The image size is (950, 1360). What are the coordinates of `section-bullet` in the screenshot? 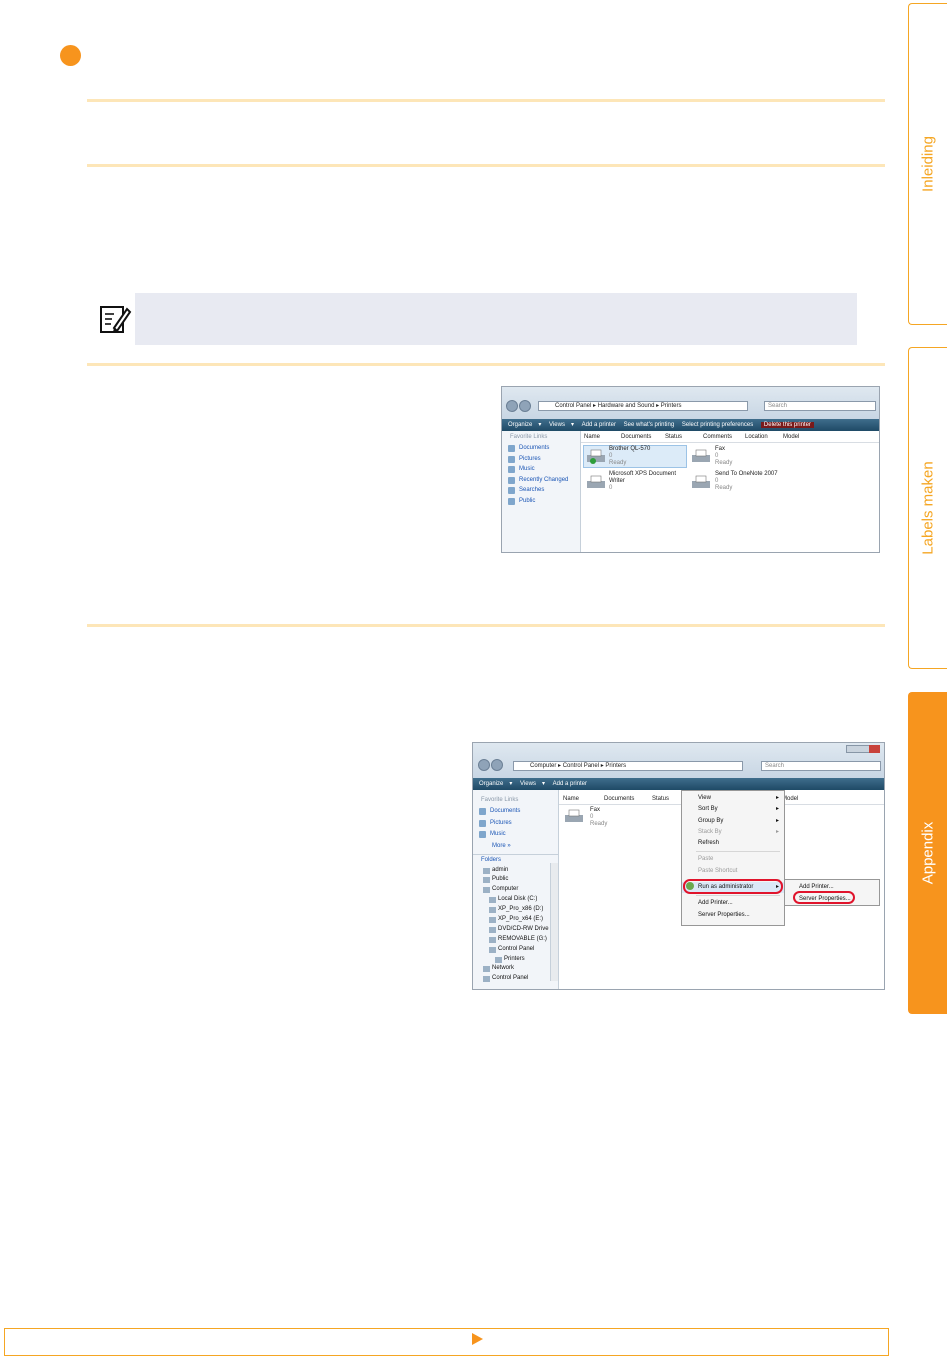 It's located at (70, 55).